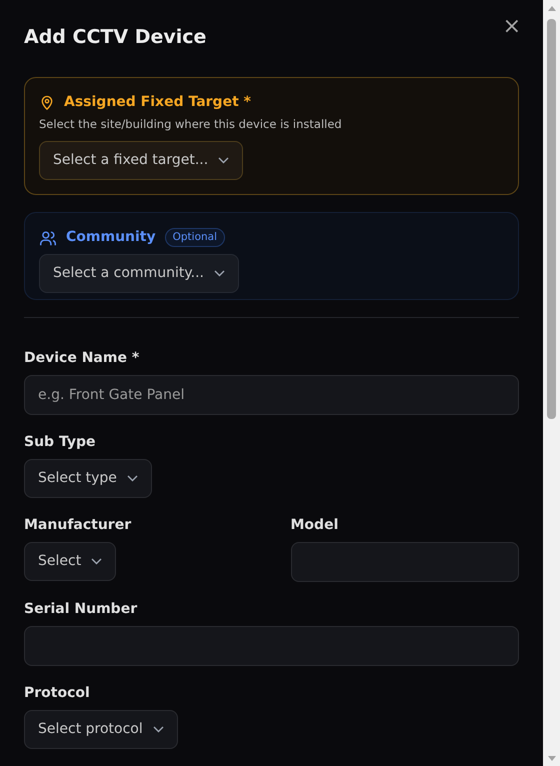 The height and width of the screenshot is (766, 560). Describe the element at coordinates (115, 37) in the screenshot. I see `dialog-title: Add CCTV Device` at that location.